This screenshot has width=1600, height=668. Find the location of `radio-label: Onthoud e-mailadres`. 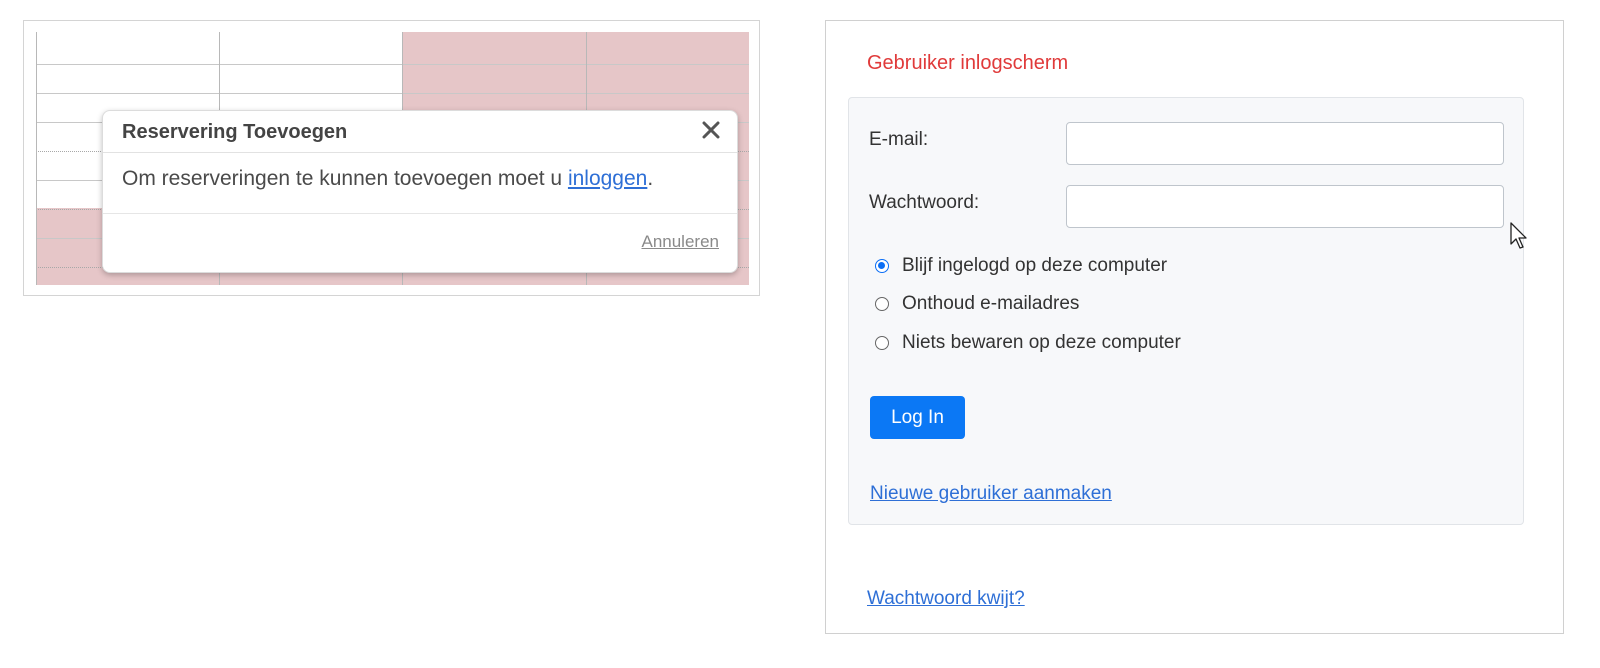

radio-label: Onthoud e-mailadres is located at coordinates (991, 303).